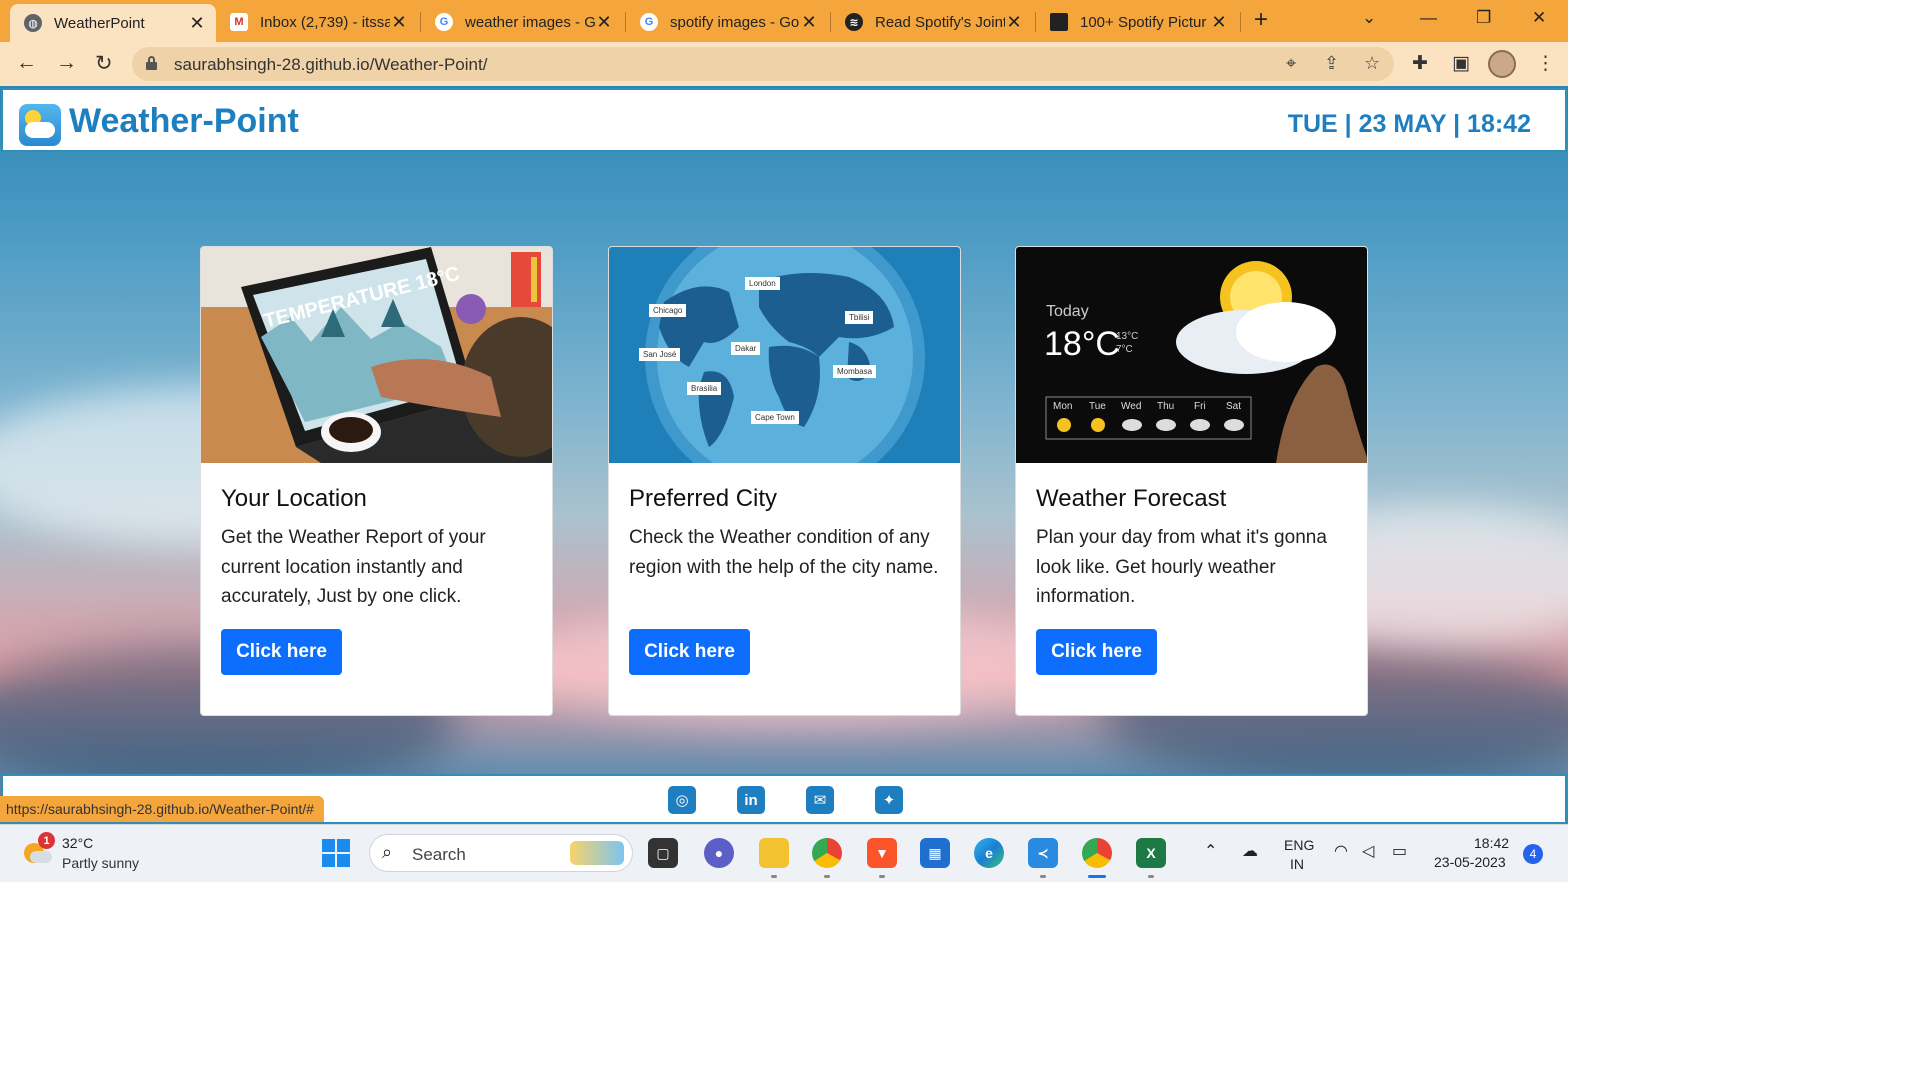  What do you see at coordinates (1428, 18) in the screenshot?
I see `minimize-icon: —` at bounding box center [1428, 18].